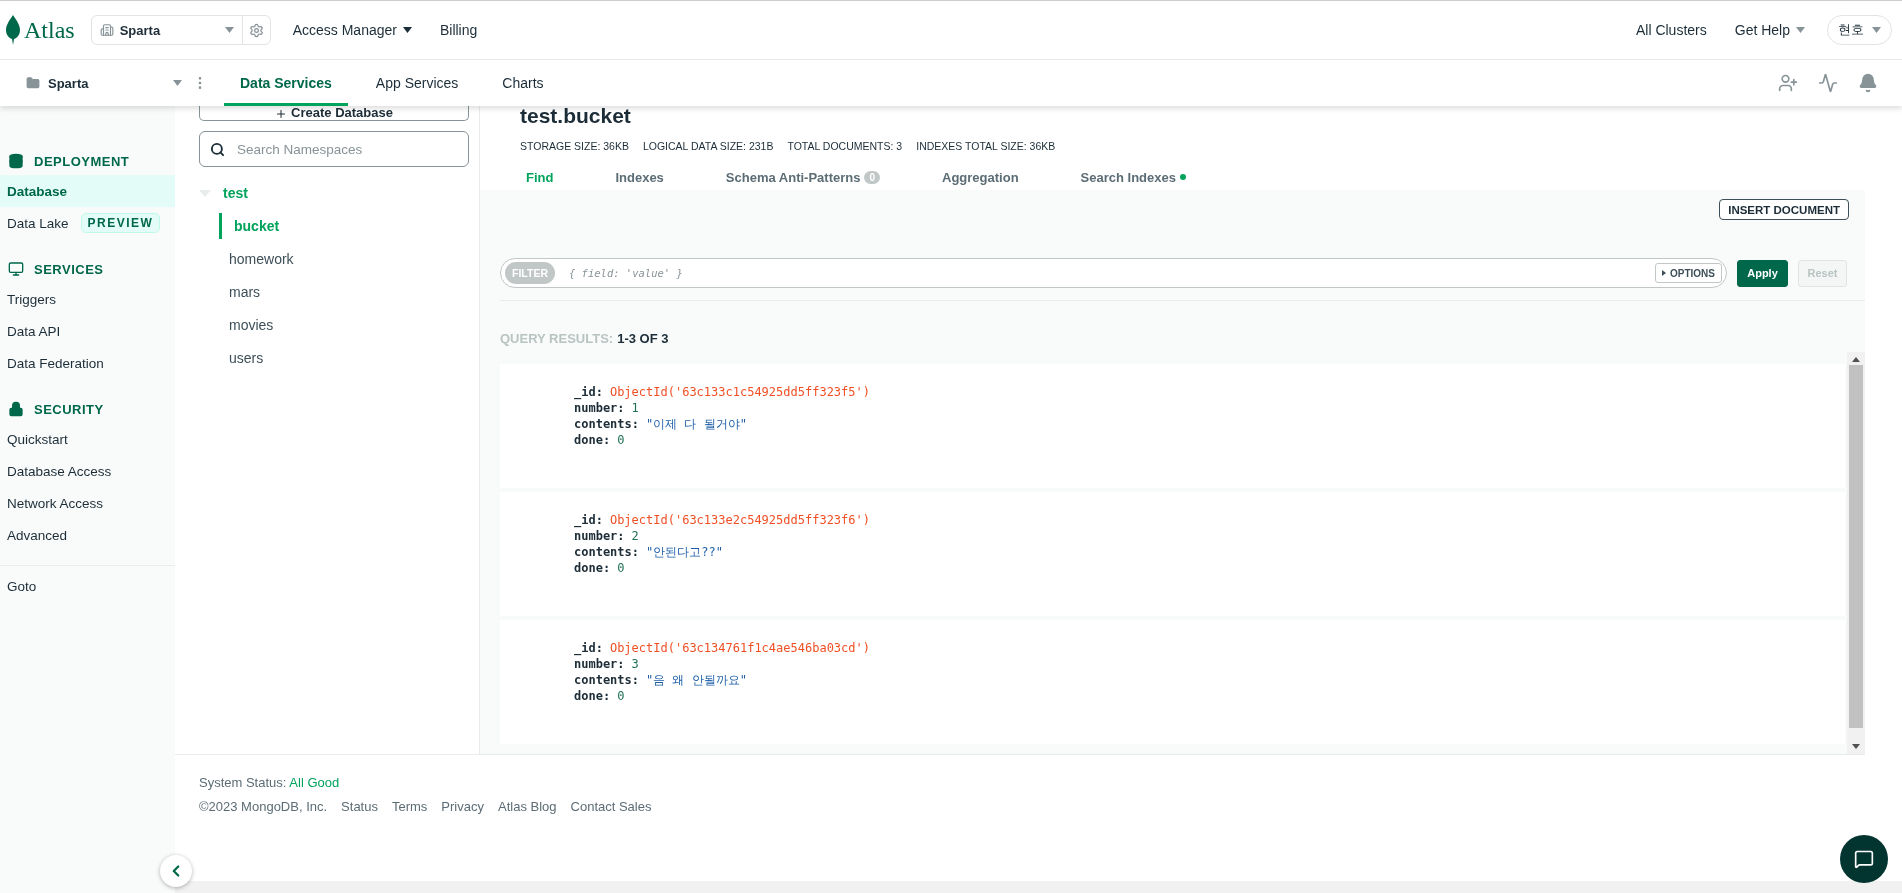  I want to click on sidebar-item: Database, so click(87, 191).